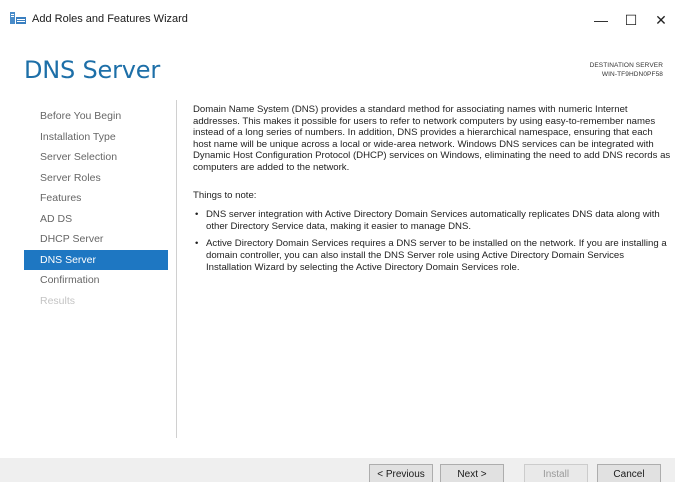 The width and height of the screenshot is (675, 482). I want to click on maximize-button: ☐, so click(631, 20).